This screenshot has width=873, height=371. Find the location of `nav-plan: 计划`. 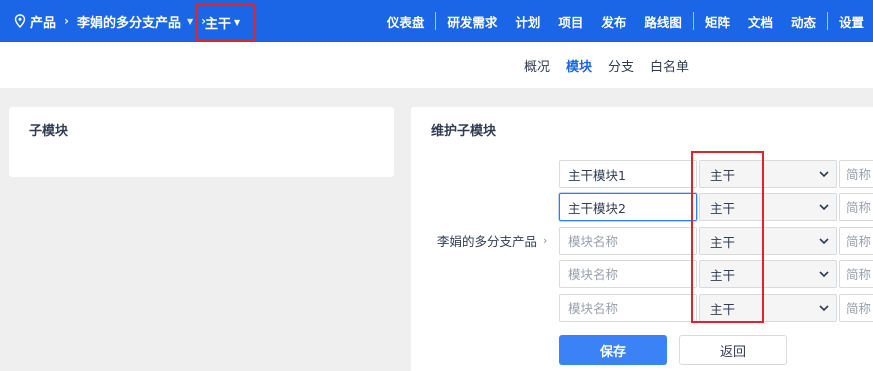

nav-plan: 计划 is located at coordinates (527, 21).